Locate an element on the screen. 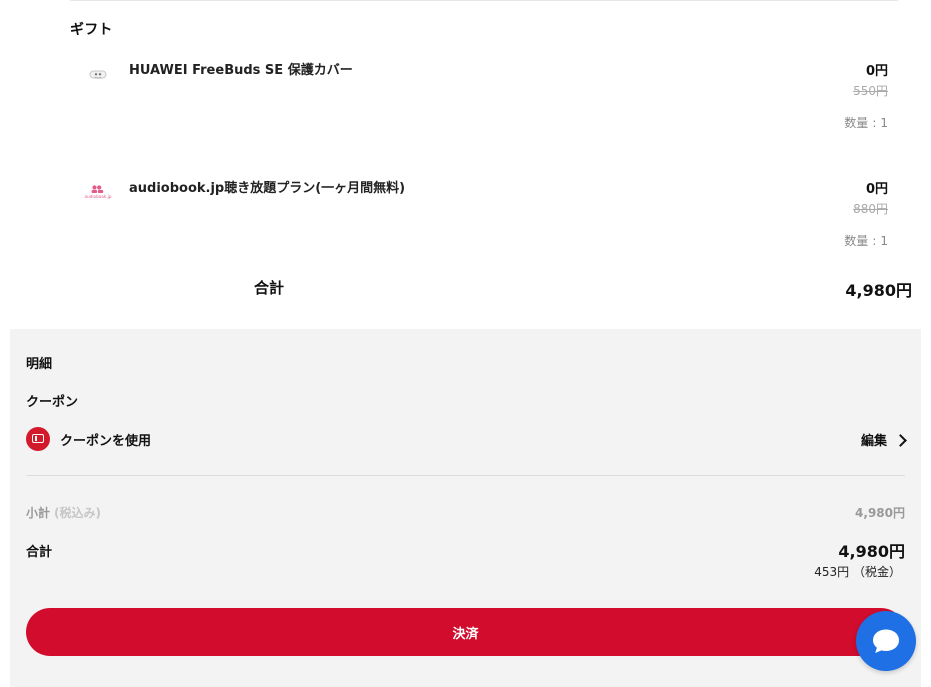  cart-total-label: 合計 is located at coordinates (269, 288).